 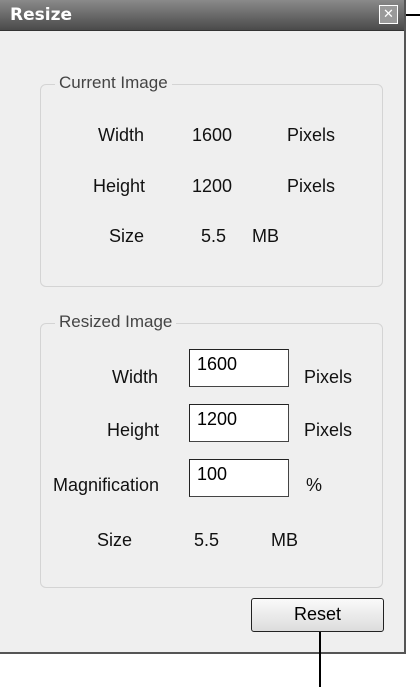 What do you see at coordinates (119, 186) in the screenshot?
I see `current-height-label: Height` at bounding box center [119, 186].